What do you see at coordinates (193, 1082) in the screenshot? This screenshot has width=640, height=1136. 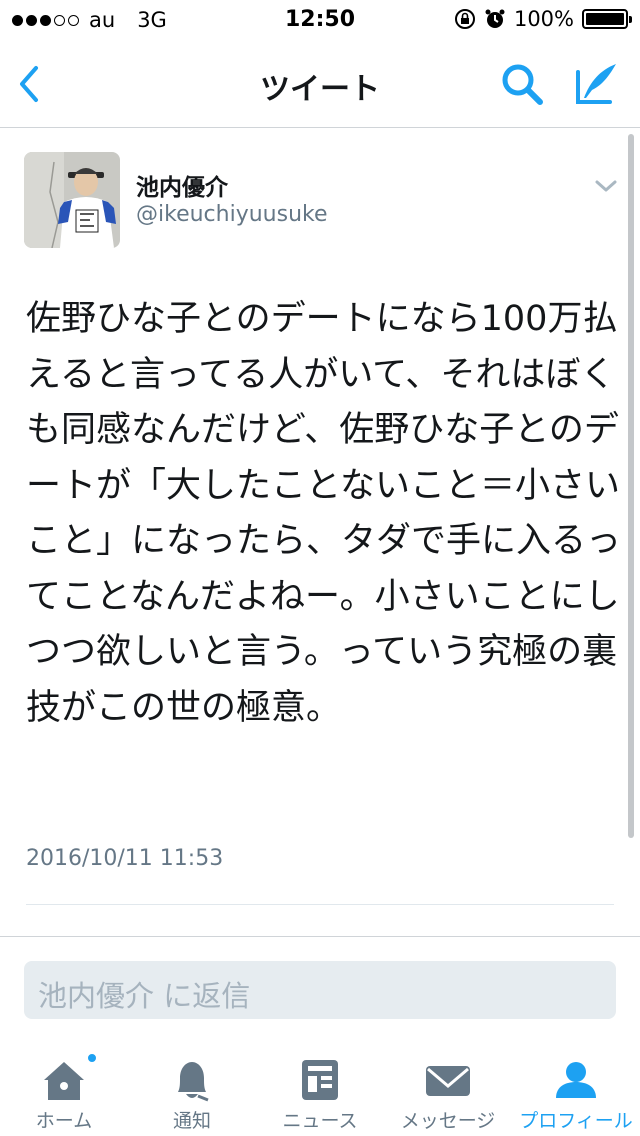 I see `bell-icon` at bounding box center [193, 1082].